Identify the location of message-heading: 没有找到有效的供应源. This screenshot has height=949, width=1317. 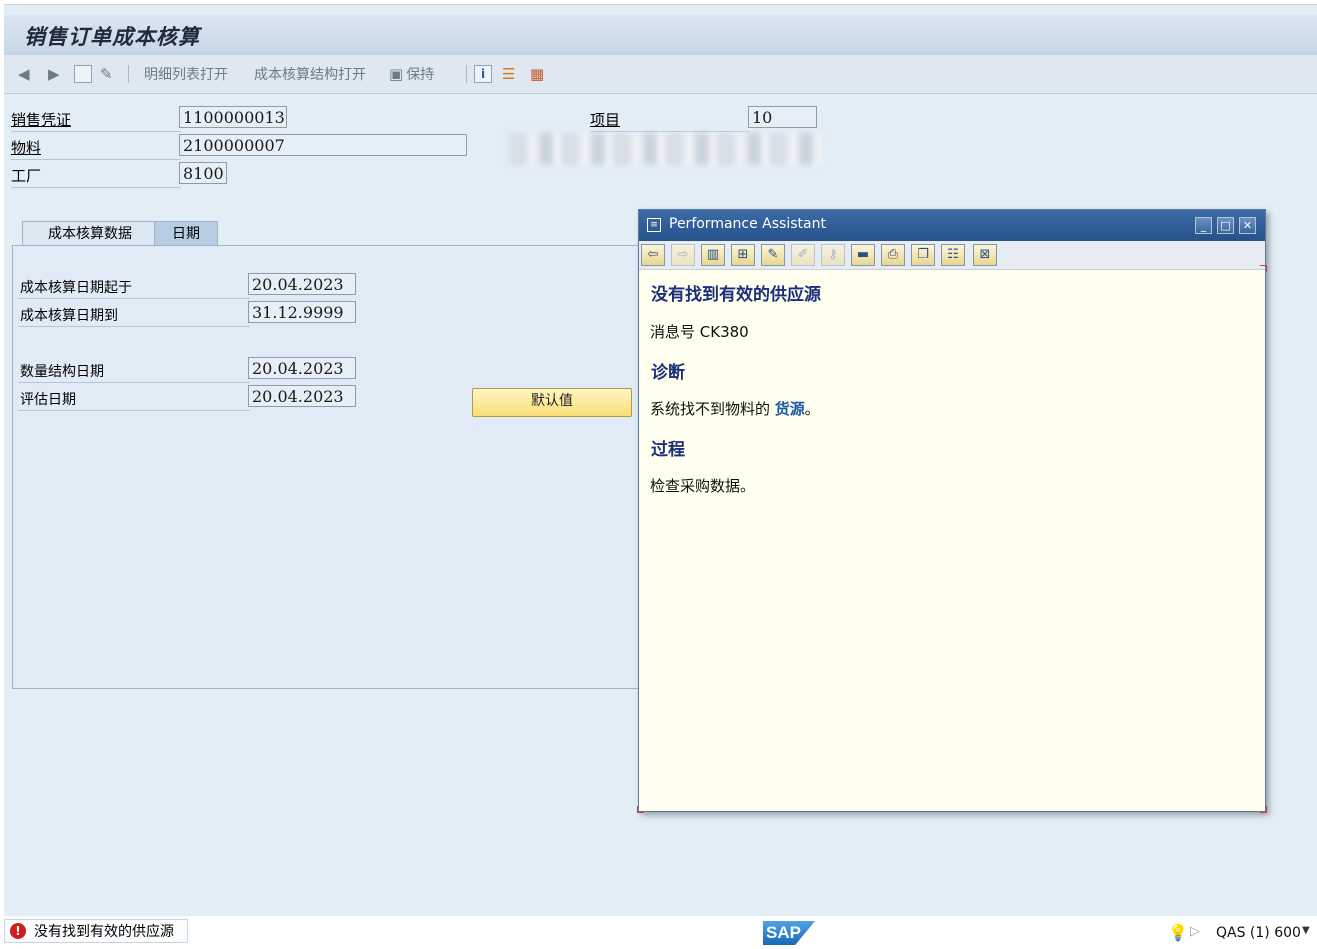
(736, 295).